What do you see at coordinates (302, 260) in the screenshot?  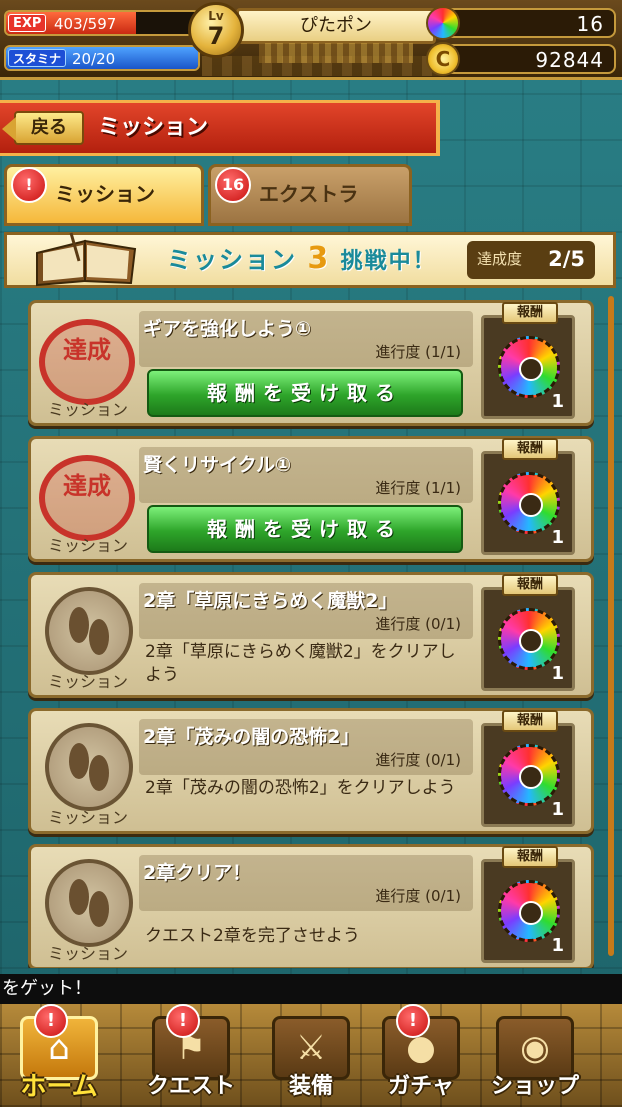 I see `banner-title: ミッション 3 挑戦中！` at bounding box center [302, 260].